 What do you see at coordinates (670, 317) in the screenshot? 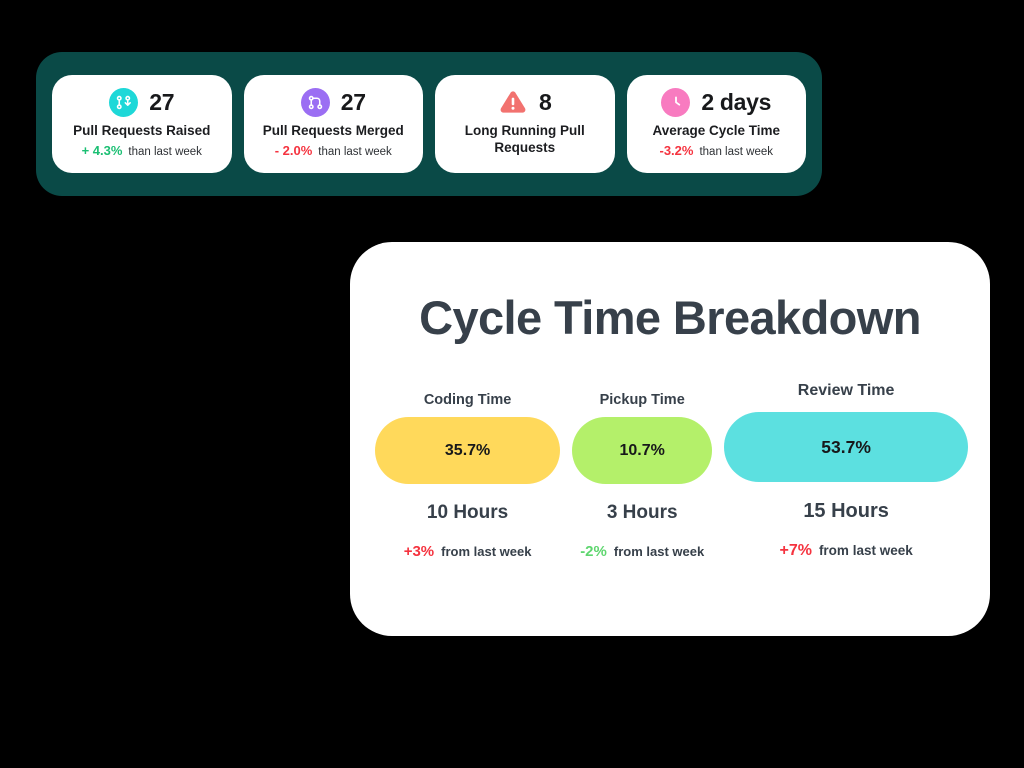
I see `page-title: Cycle Time Breakdown` at bounding box center [670, 317].